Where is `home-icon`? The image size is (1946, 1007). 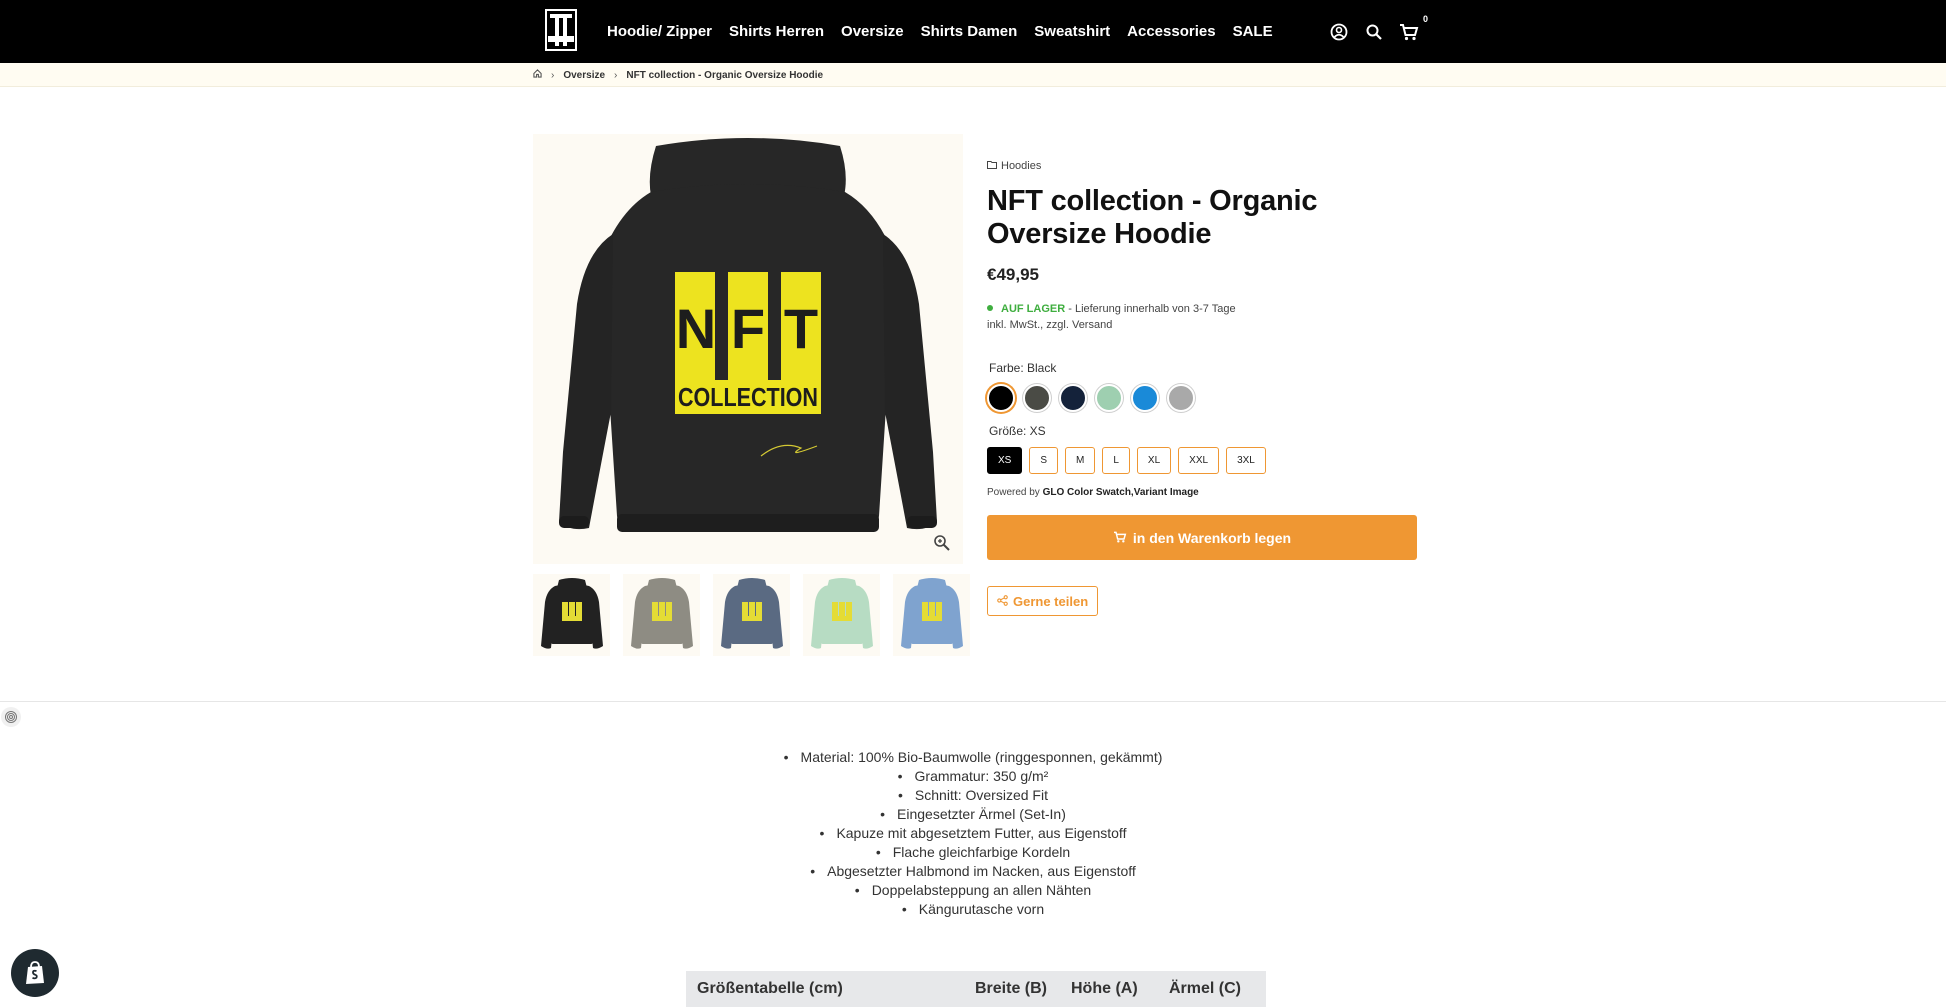
home-icon is located at coordinates (537, 75).